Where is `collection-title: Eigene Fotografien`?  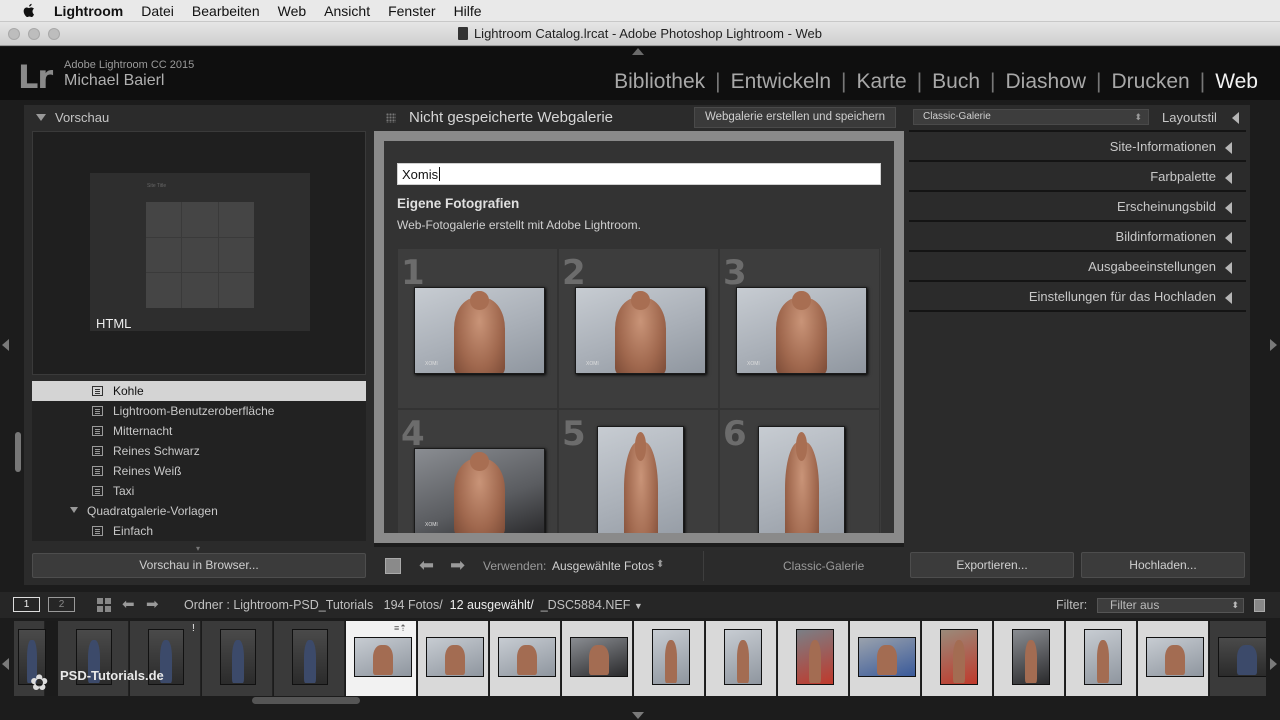 collection-title: Eigene Fotografien is located at coordinates (458, 203).